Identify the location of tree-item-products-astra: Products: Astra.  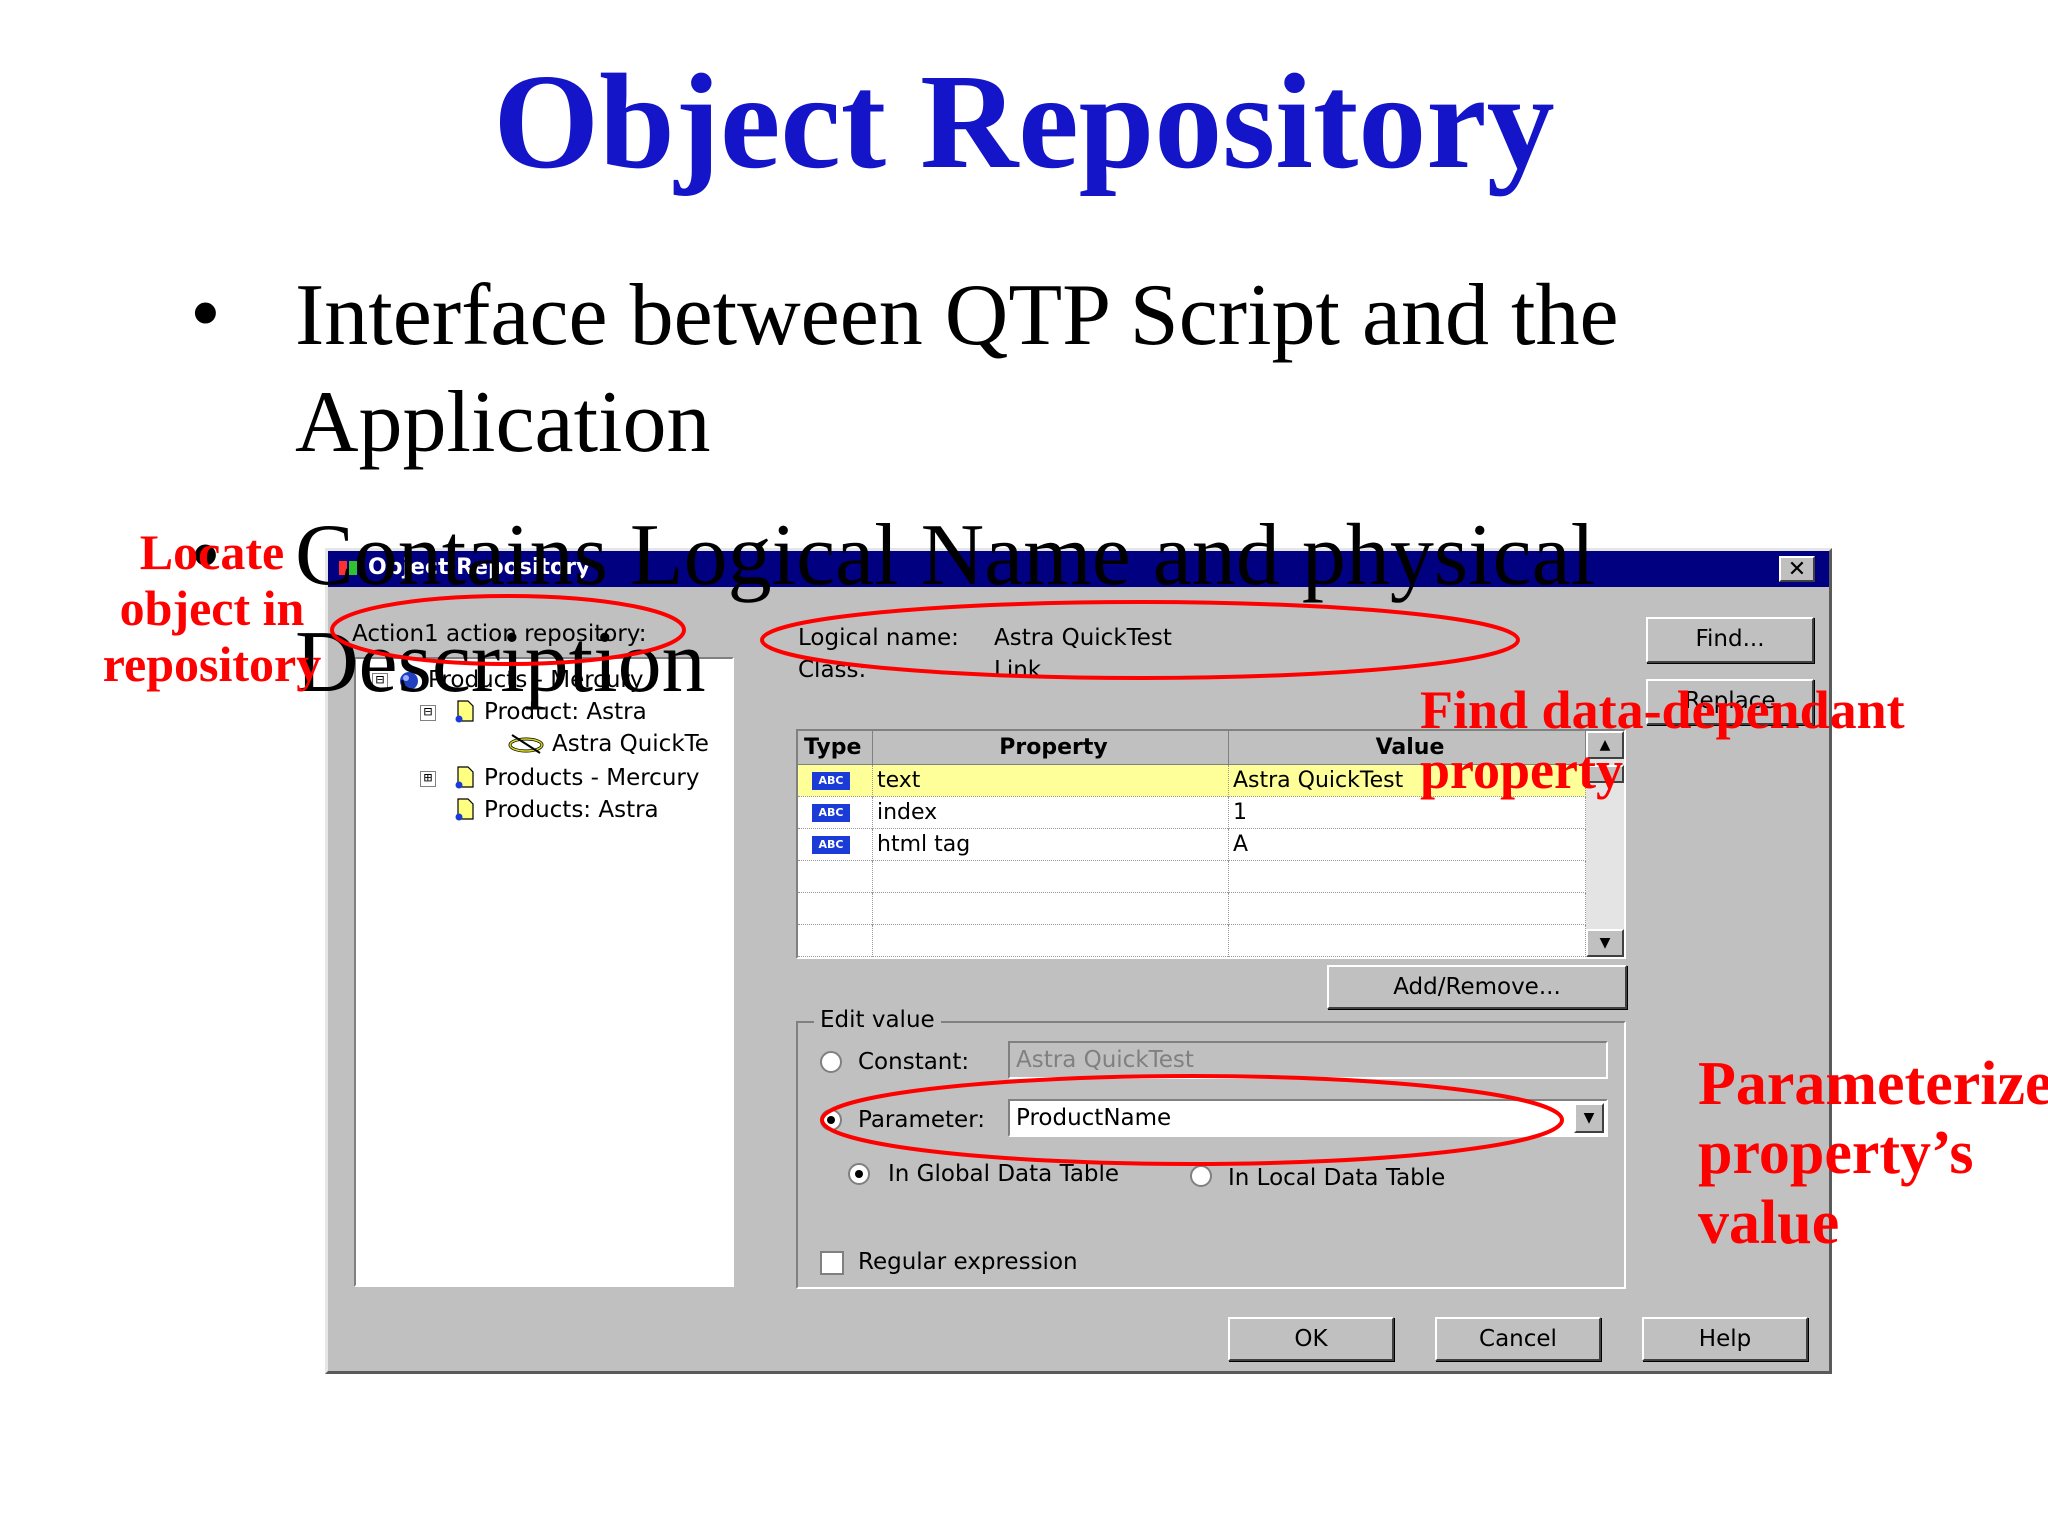
(571, 810).